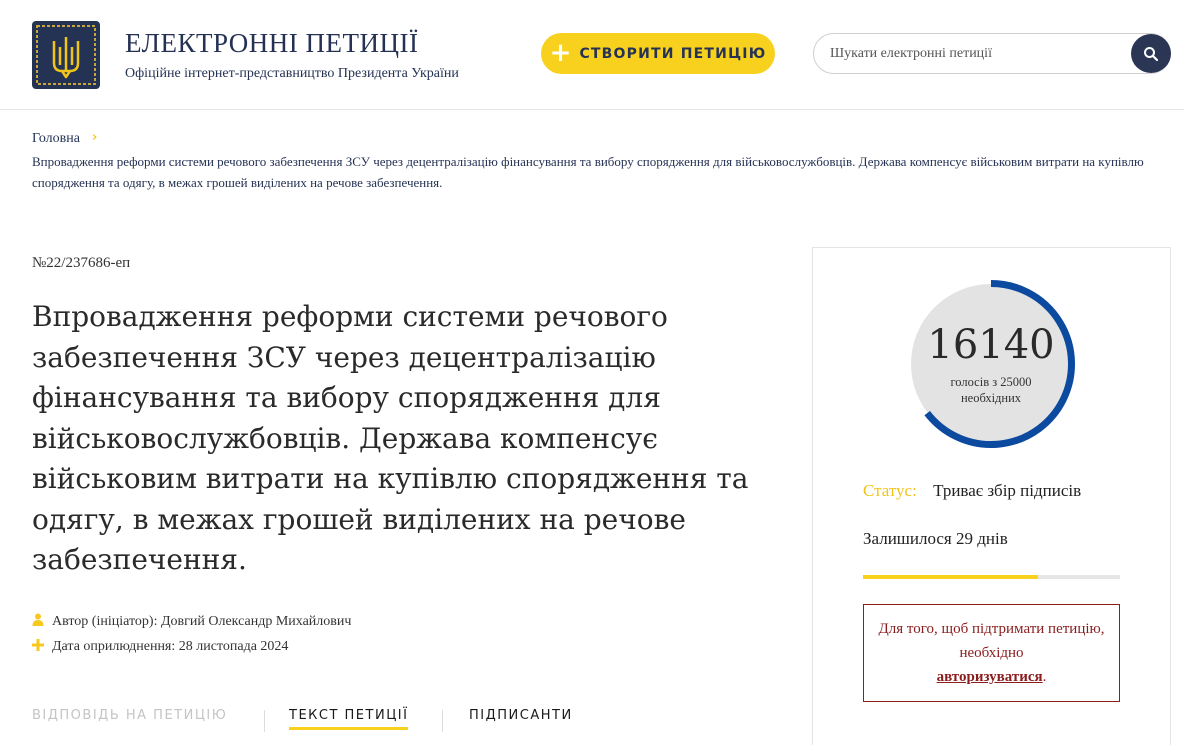  What do you see at coordinates (1007, 490) in the screenshot?
I see `status-value: Триває збір підписів` at bounding box center [1007, 490].